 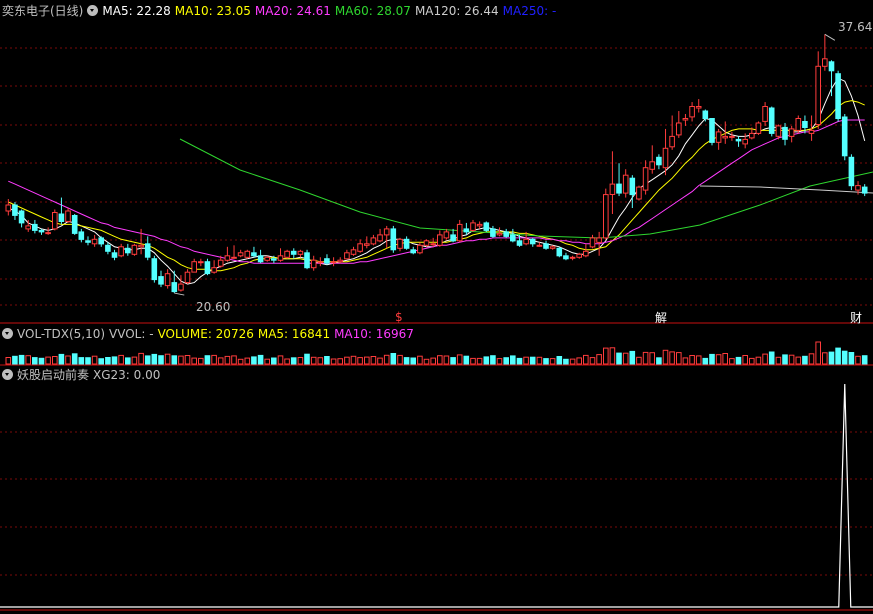 I want to click on event-marker-unlock: 解, so click(x=661, y=317).